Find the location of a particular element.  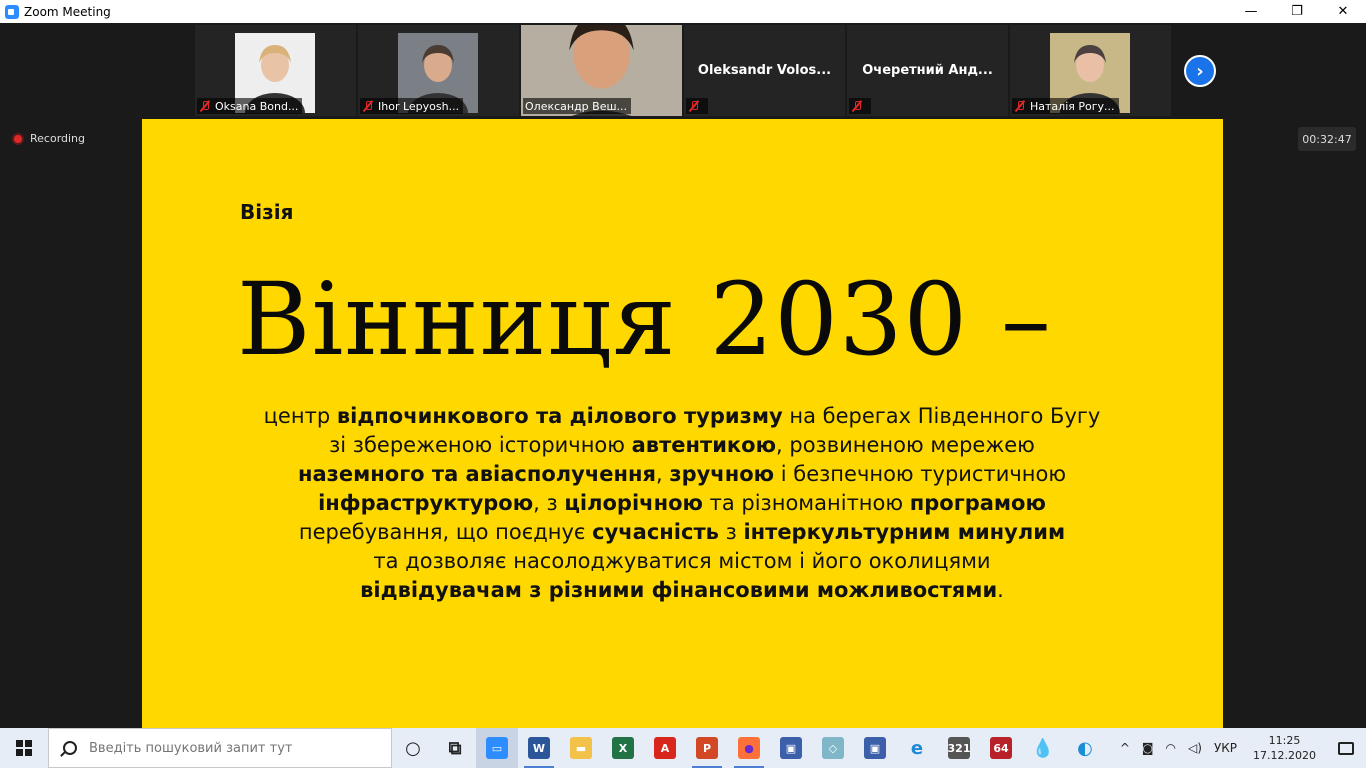

game-taskbar-button: 64 is located at coordinates (1001, 748).